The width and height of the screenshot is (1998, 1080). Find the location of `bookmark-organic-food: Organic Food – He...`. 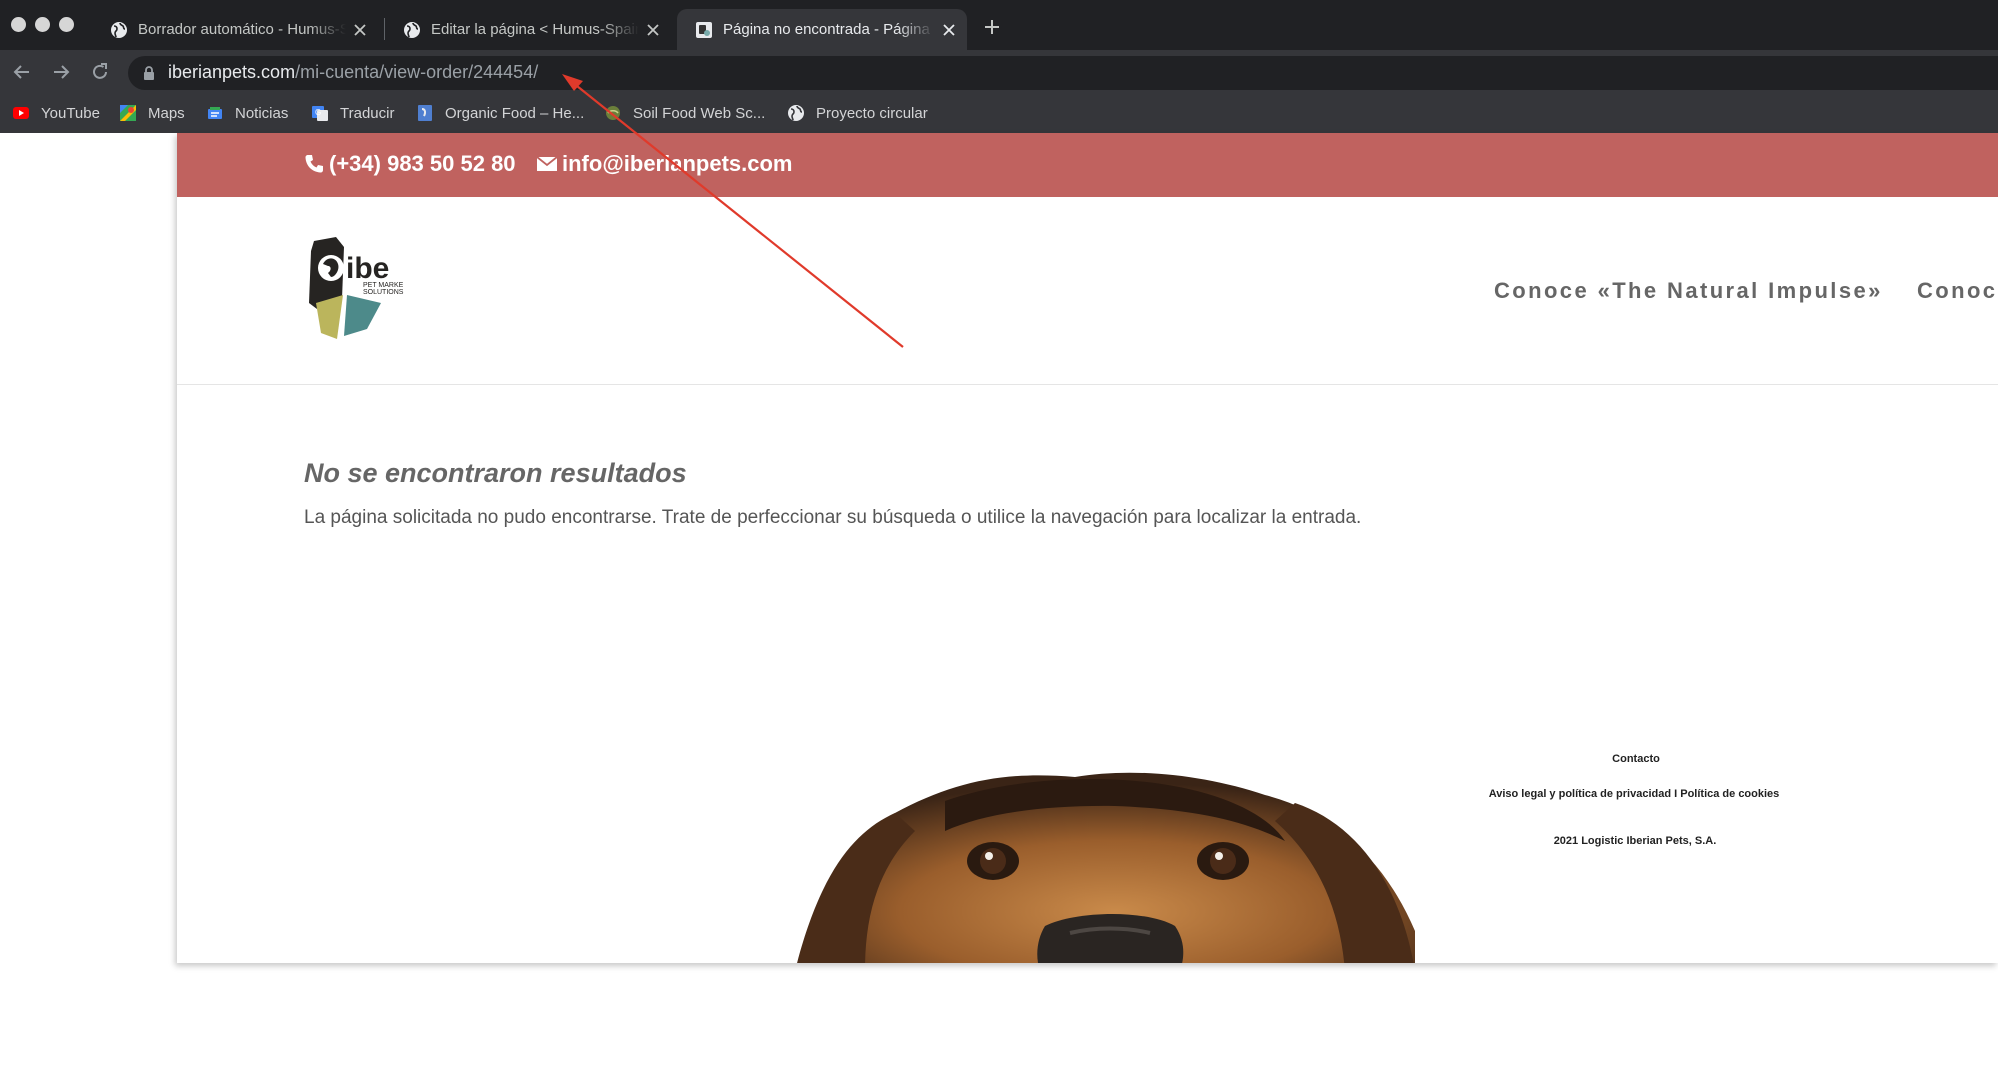

bookmark-organic-food: Organic Food – He... is located at coordinates (500, 113).